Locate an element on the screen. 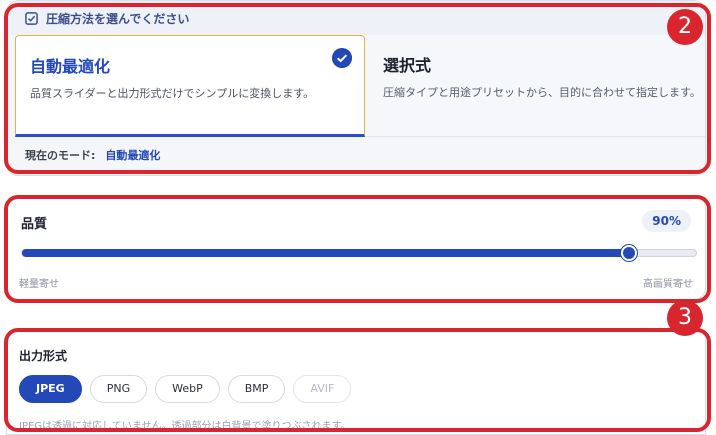 The height and width of the screenshot is (435, 716). current-mode-label: 現在のモード: is located at coordinates (60, 155).